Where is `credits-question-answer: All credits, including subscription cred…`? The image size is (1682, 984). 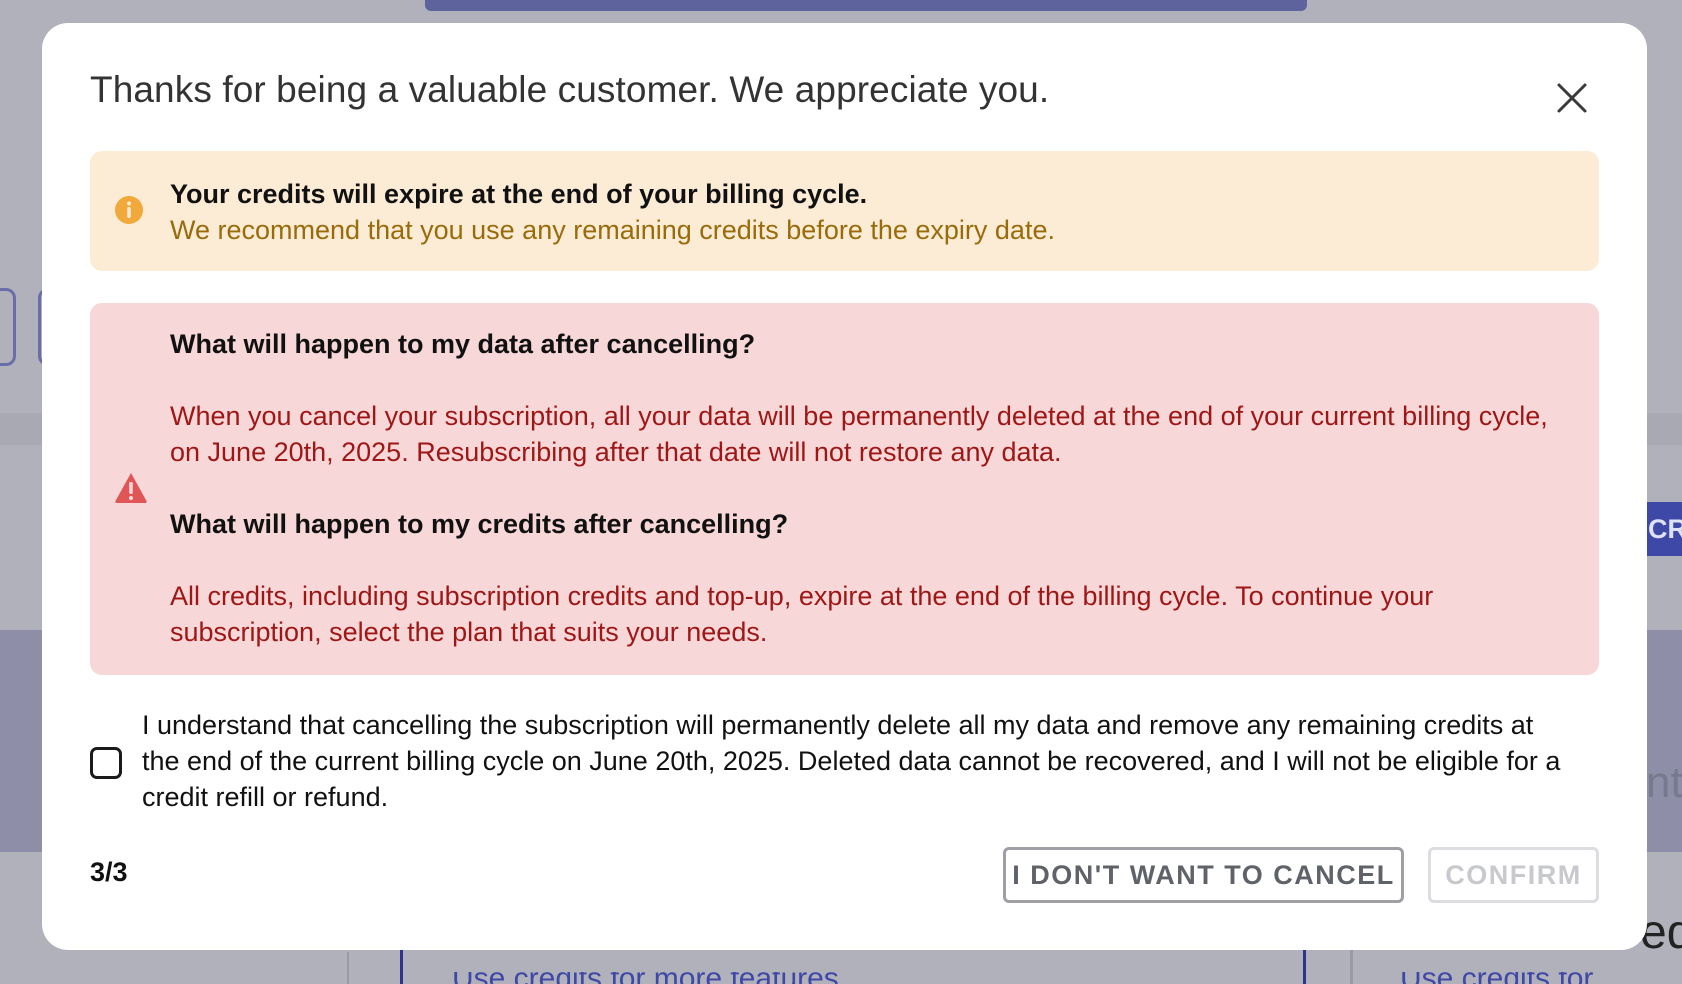 credits-question-answer: All credits, including subscription cred… is located at coordinates (802, 614).